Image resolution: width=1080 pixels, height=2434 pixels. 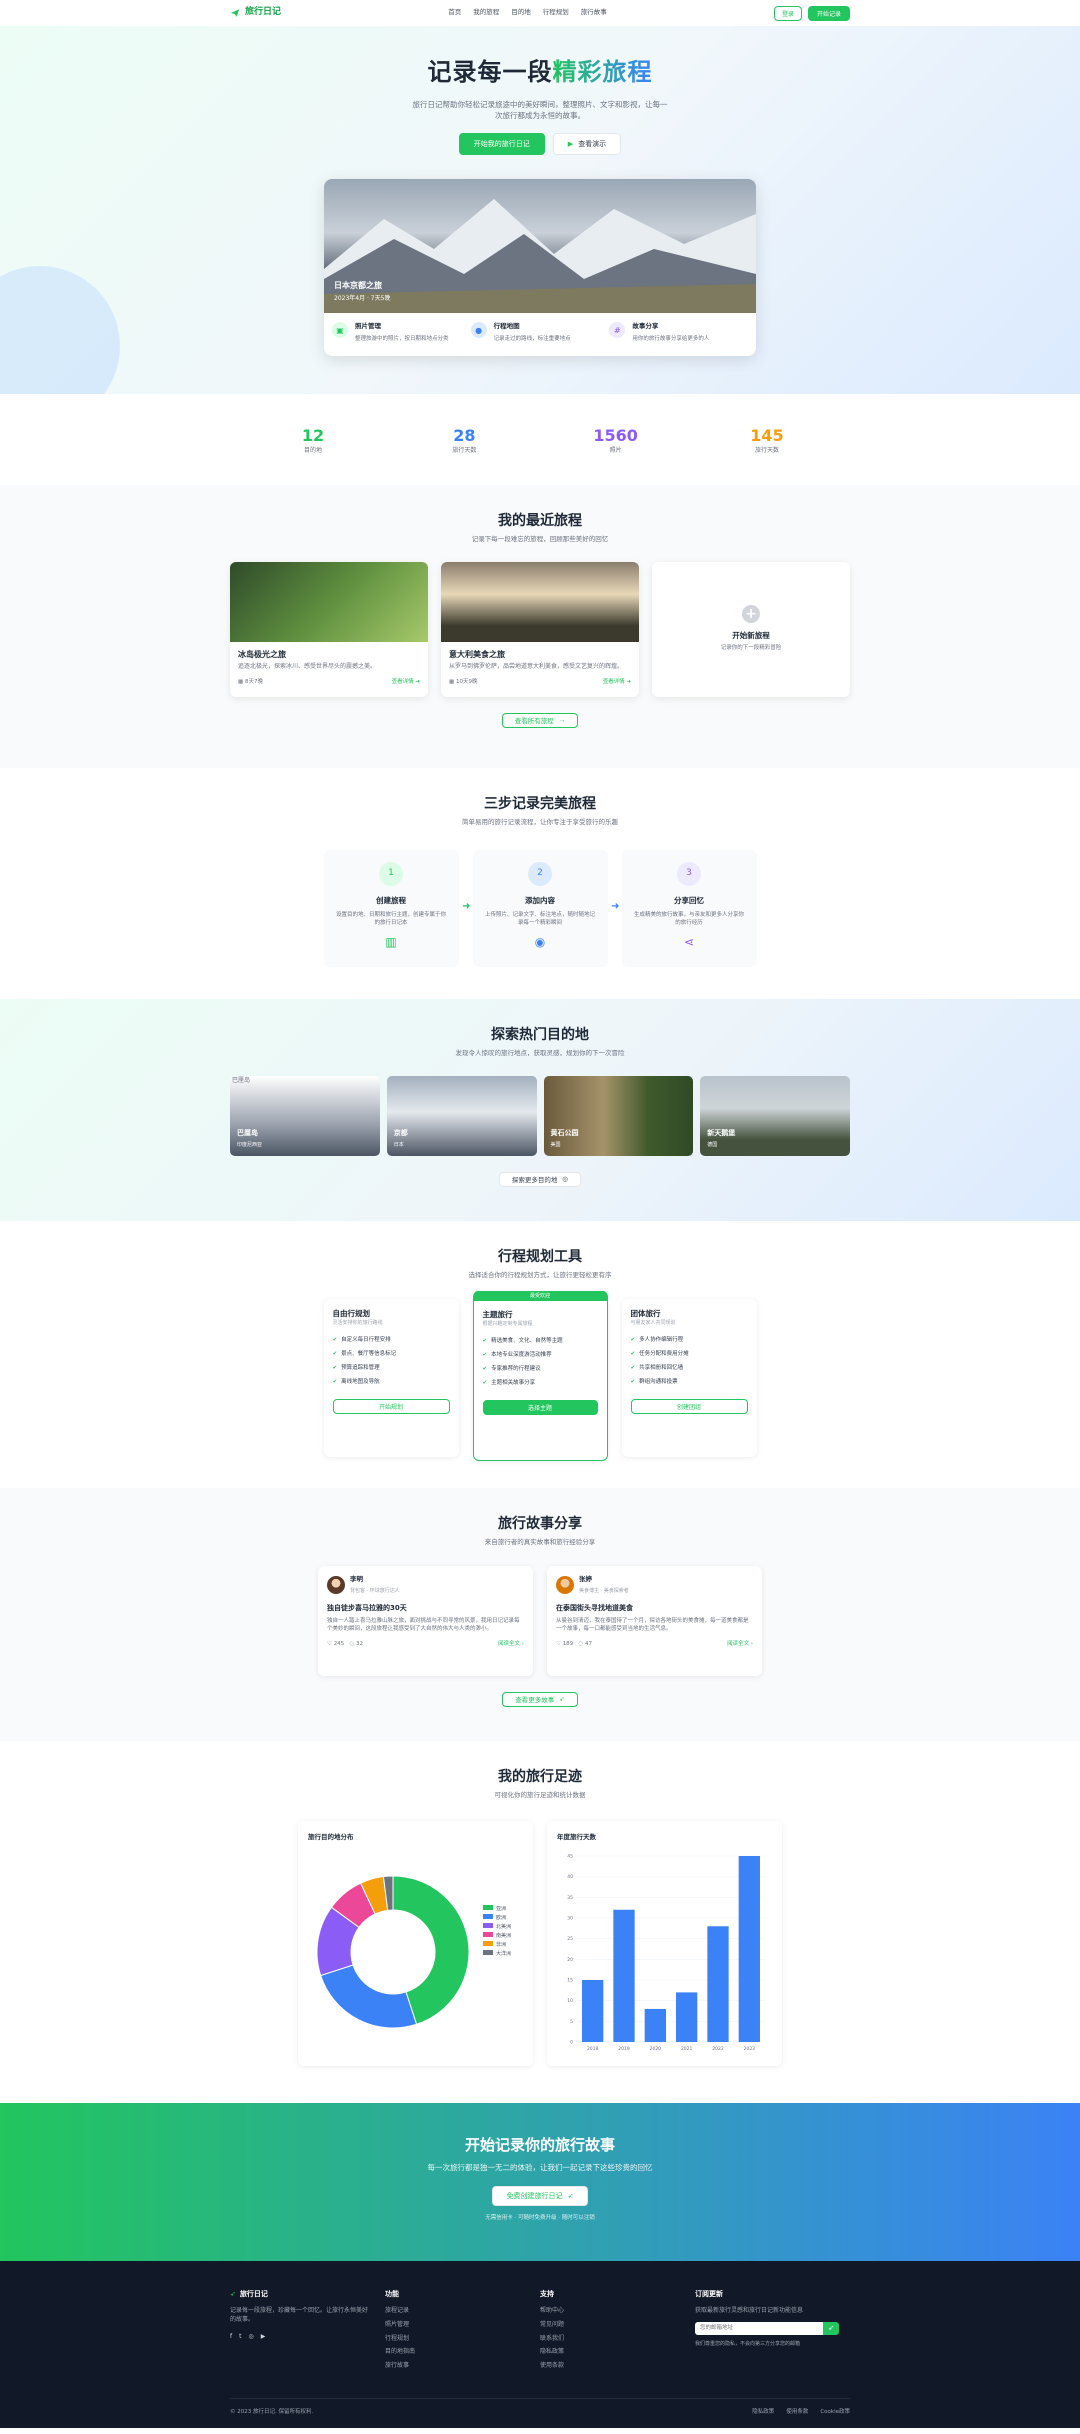 I want to click on create-diary-button: 免费创建旅行日记 ➶, so click(x=540, y=2195).